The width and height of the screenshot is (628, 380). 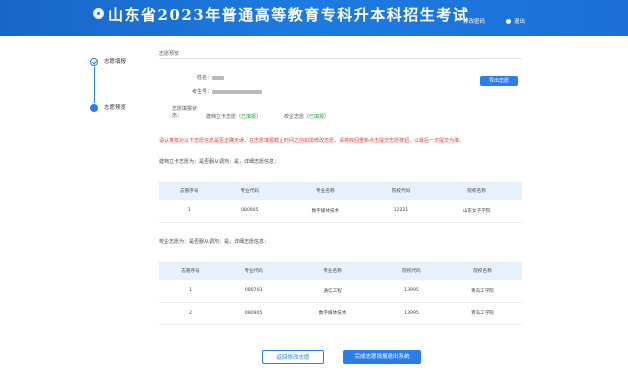 What do you see at coordinates (340, 58) in the screenshot?
I see `divider` at bounding box center [340, 58].